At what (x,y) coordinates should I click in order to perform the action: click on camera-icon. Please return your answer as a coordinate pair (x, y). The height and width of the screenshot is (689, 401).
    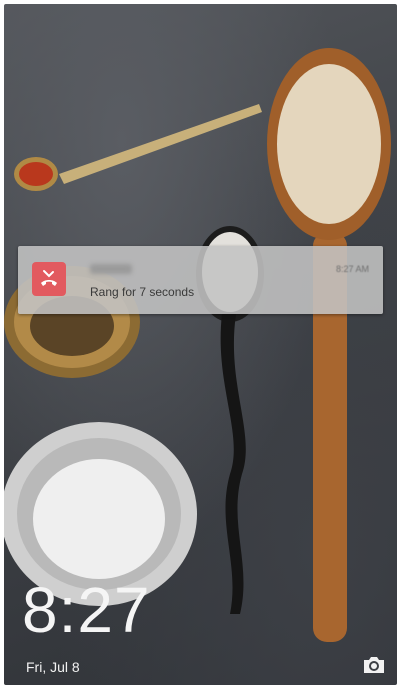
    Looking at the image, I should click on (374, 665).